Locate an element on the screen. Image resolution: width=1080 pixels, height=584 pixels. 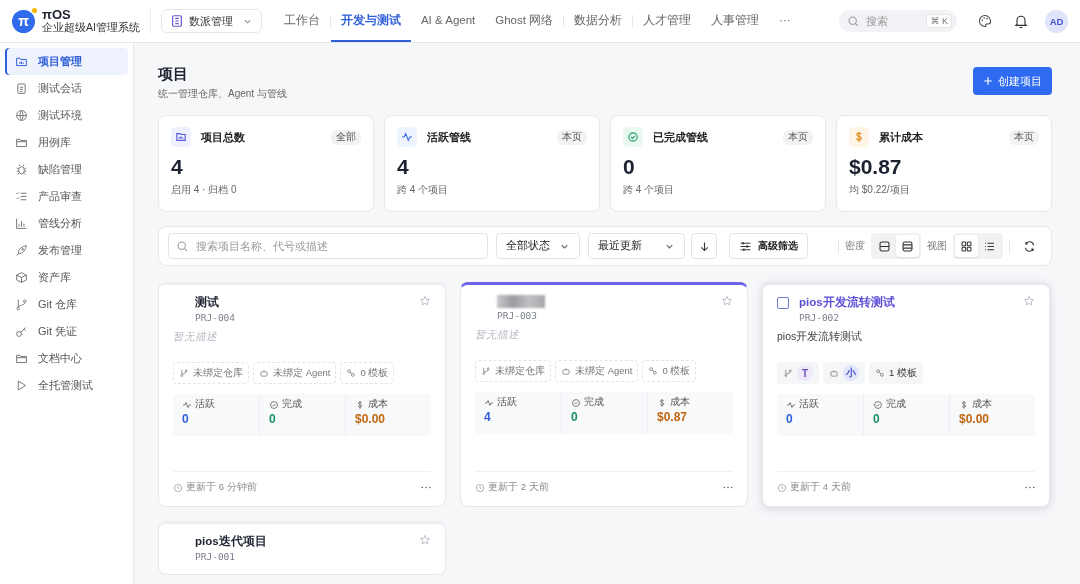
clock-icon is located at coordinates (480, 487).